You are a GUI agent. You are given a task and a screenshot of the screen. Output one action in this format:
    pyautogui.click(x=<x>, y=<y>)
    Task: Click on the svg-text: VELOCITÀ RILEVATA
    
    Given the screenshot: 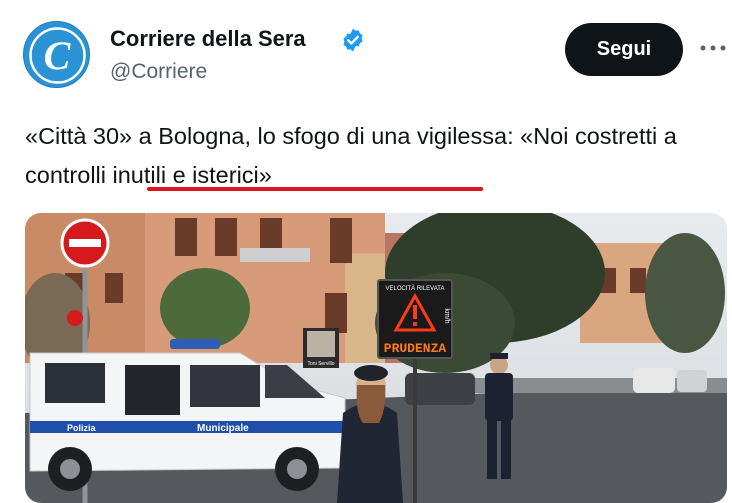 What is the action you would take?
    pyautogui.click(x=414, y=288)
    